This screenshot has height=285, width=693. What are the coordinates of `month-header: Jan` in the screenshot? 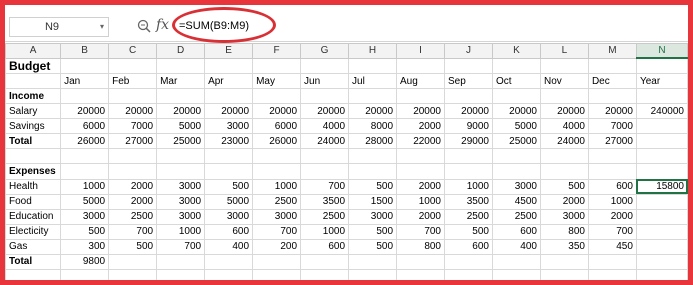 It's located at (85, 81).